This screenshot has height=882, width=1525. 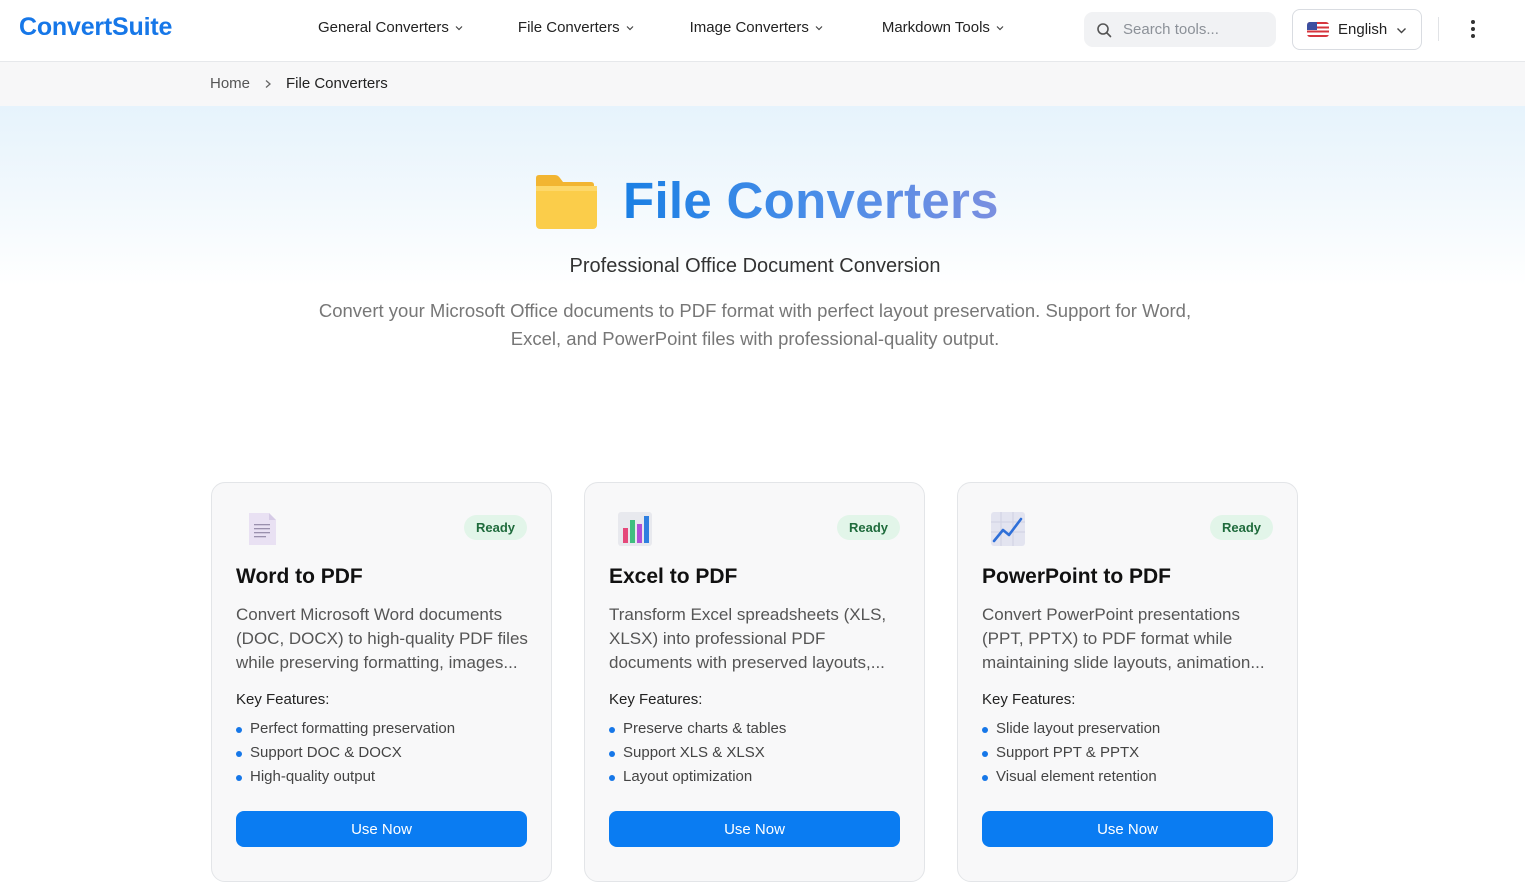 I want to click on breadcrumb-home: Home, so click(x=230, y=83).